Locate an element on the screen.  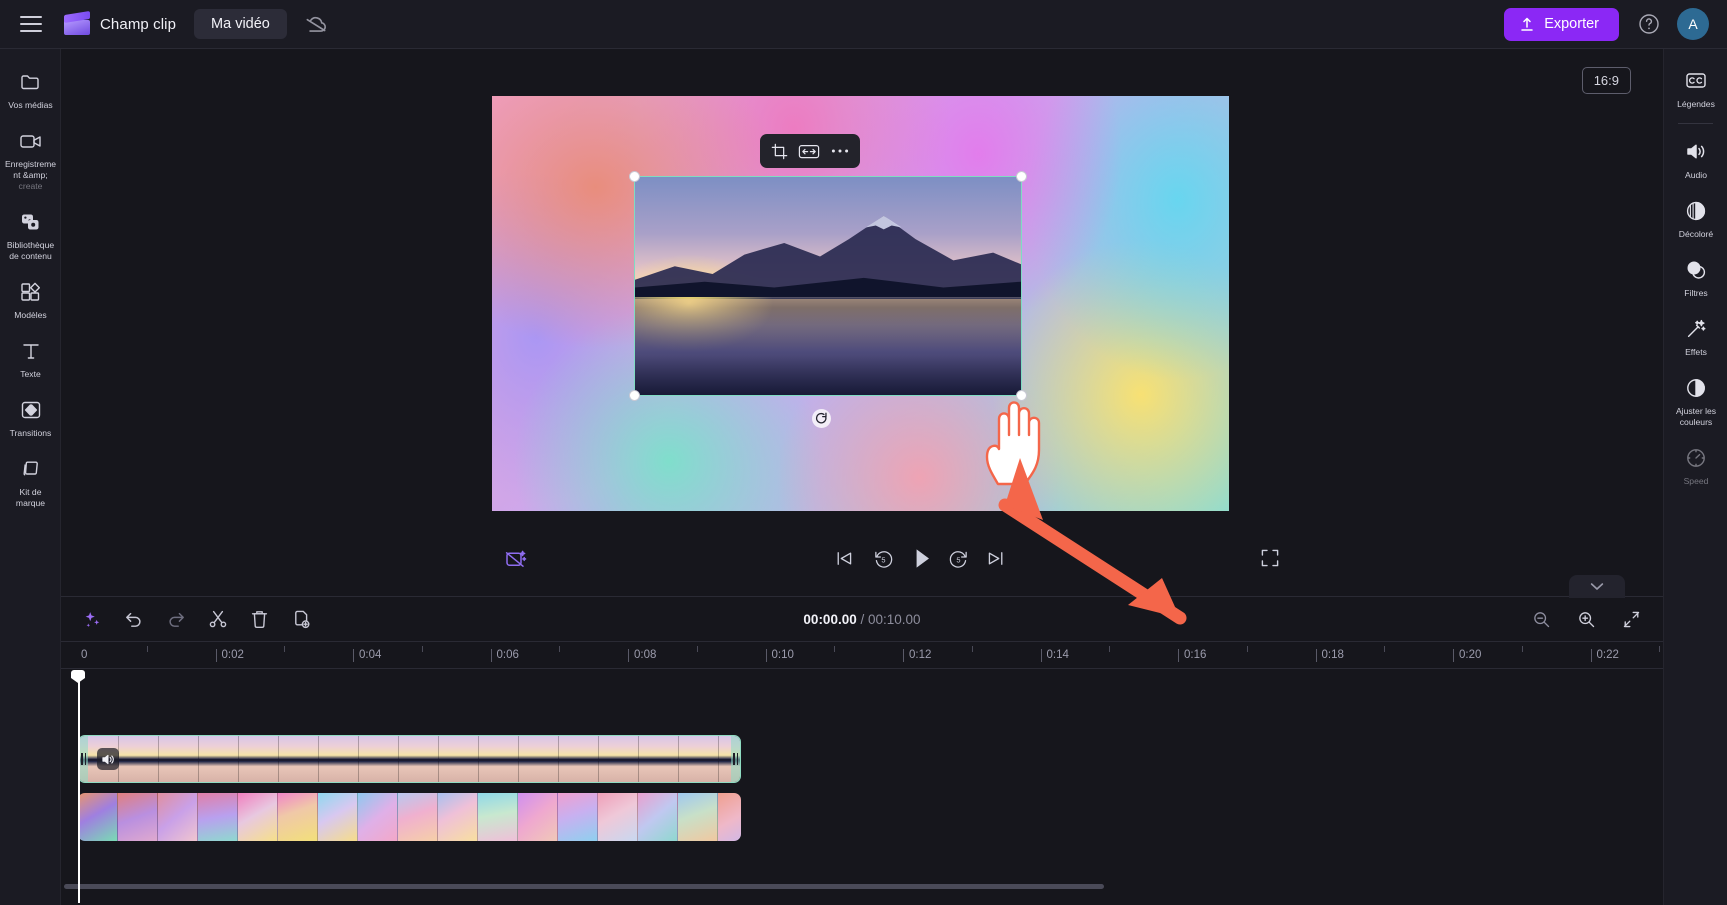
resize-handle-top-left is located at coordinates (634, 176).